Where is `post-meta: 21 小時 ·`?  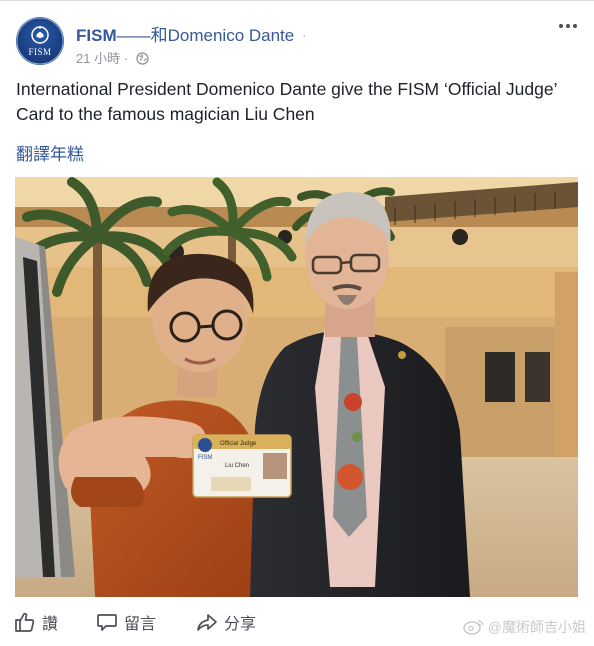
post-meta: 21 小時 · is located at coordinates (112, 58).